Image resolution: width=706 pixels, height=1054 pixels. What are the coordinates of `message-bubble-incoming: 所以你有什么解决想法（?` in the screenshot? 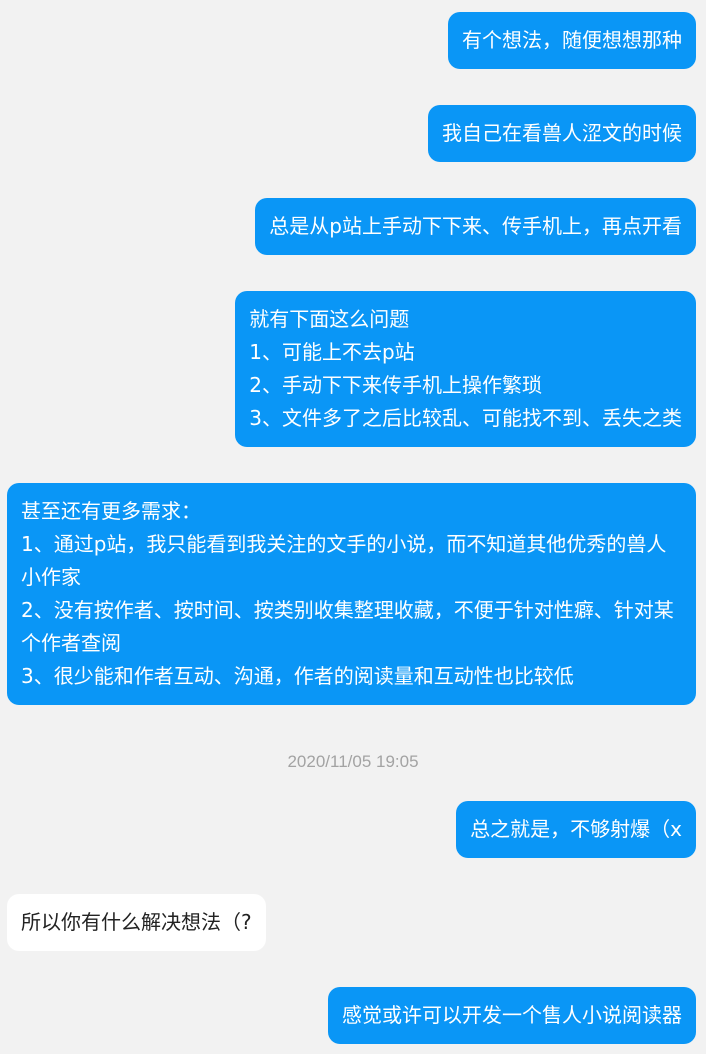 It's located at (136, 922).